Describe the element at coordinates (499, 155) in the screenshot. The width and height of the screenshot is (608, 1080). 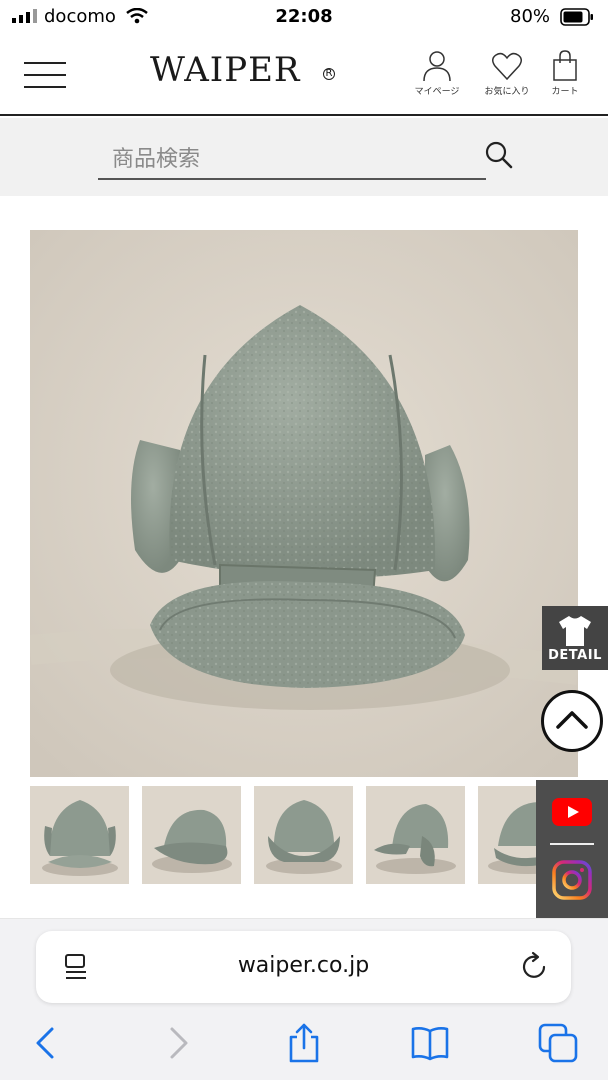
I see `search-icon` at that location.